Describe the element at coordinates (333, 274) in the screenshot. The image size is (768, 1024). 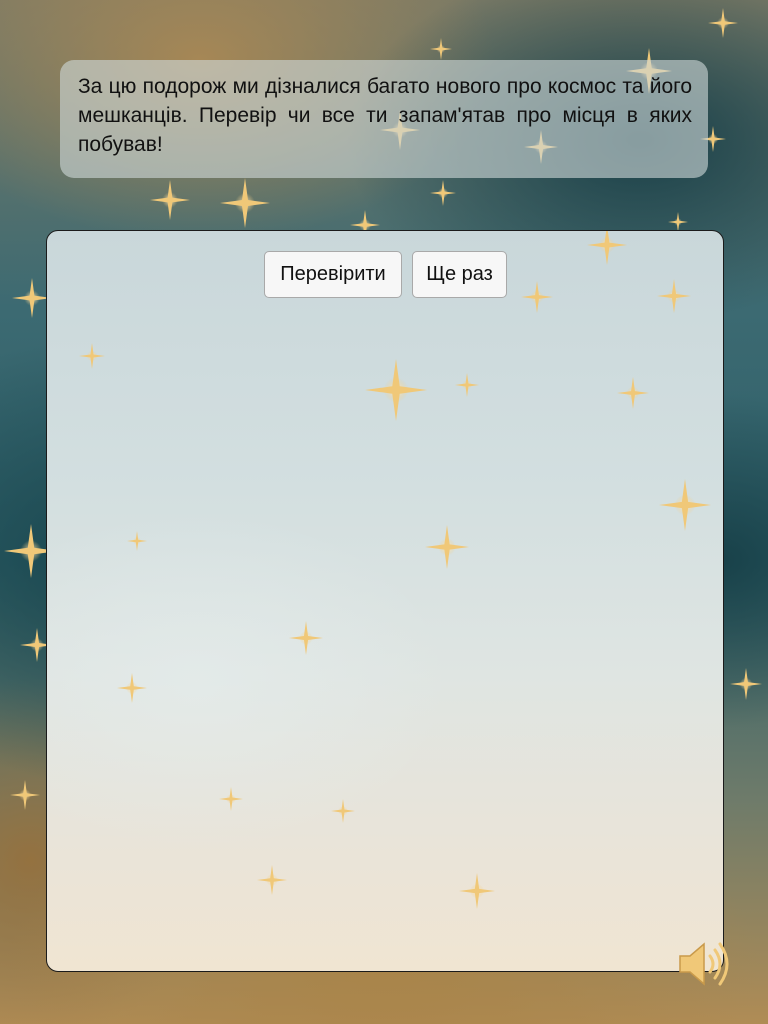
I see `check-button: Перевірити` at that location.